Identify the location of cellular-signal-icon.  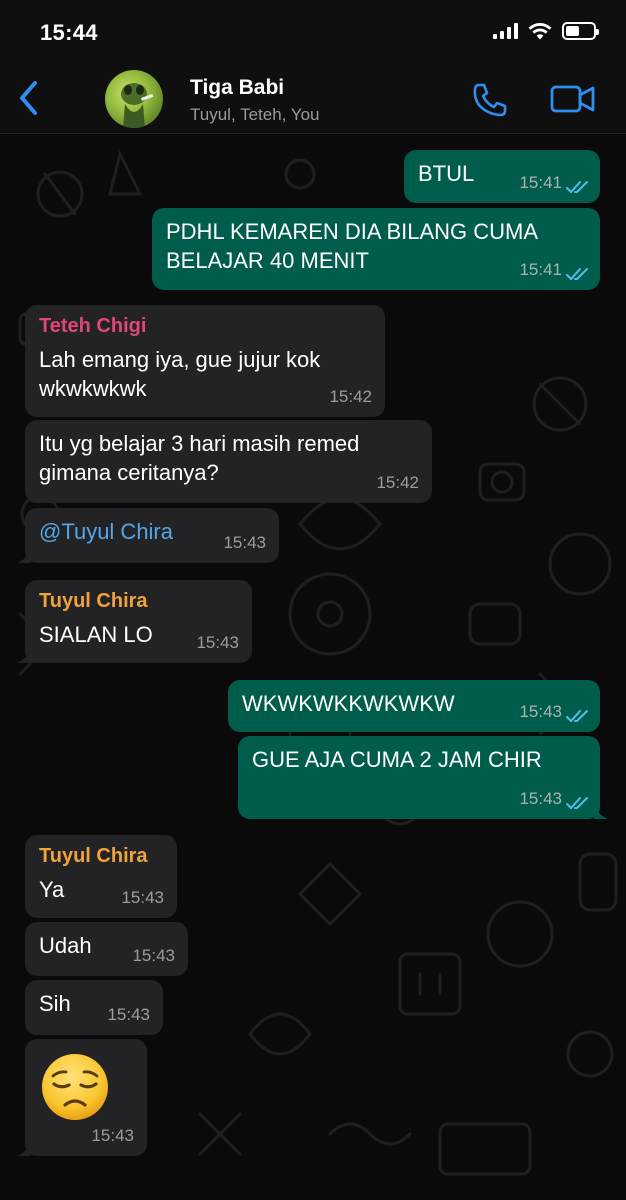
(505, 31).